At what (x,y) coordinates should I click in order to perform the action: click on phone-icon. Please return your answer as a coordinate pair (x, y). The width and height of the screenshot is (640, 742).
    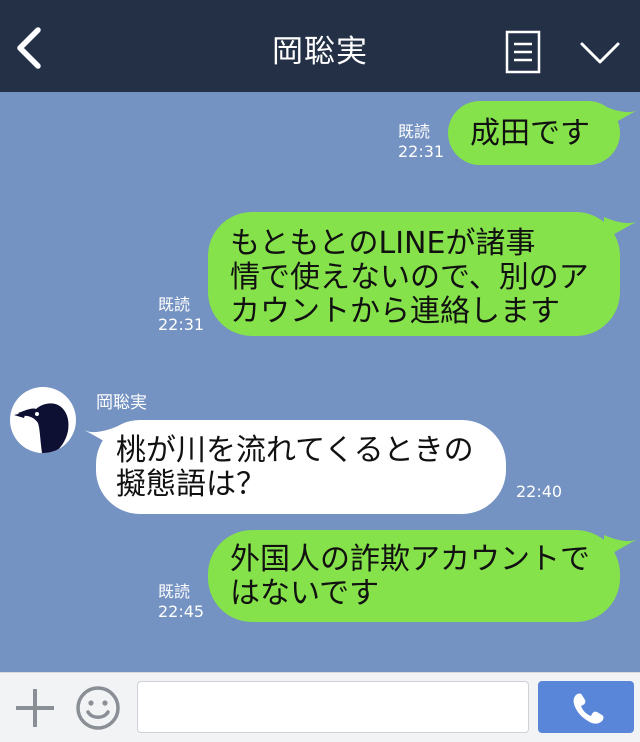
    Looking at the image, I should click on (588, 708).